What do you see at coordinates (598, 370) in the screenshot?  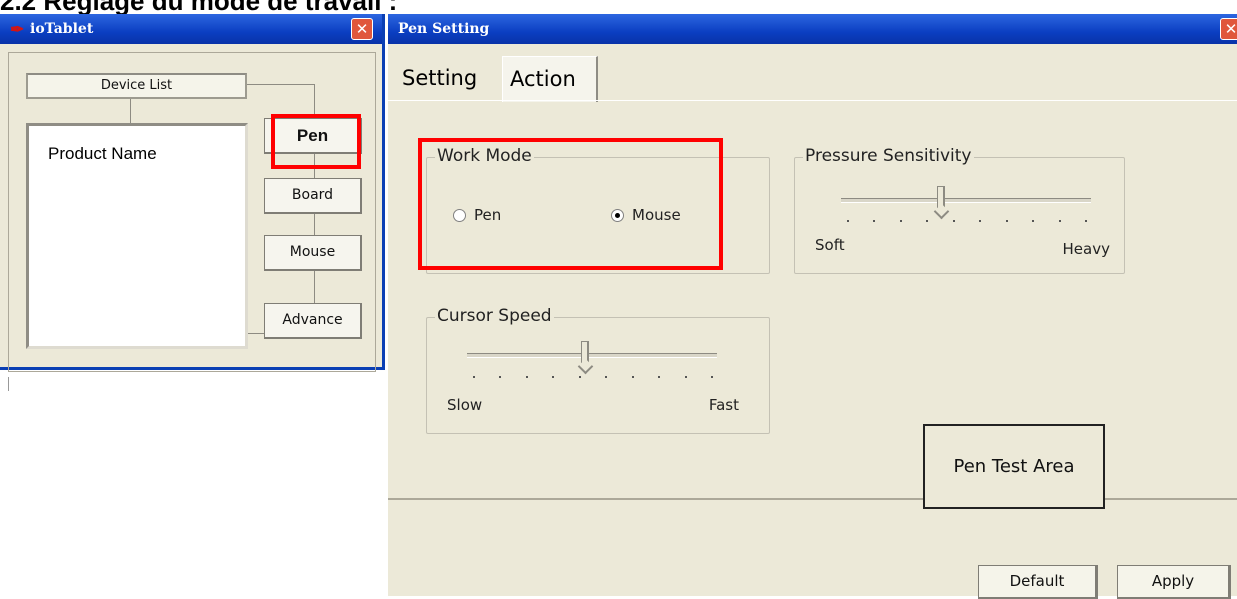 I see `cursor-speed-group: Cursor Speed Slow Fast` at bounding box center [598, 370].